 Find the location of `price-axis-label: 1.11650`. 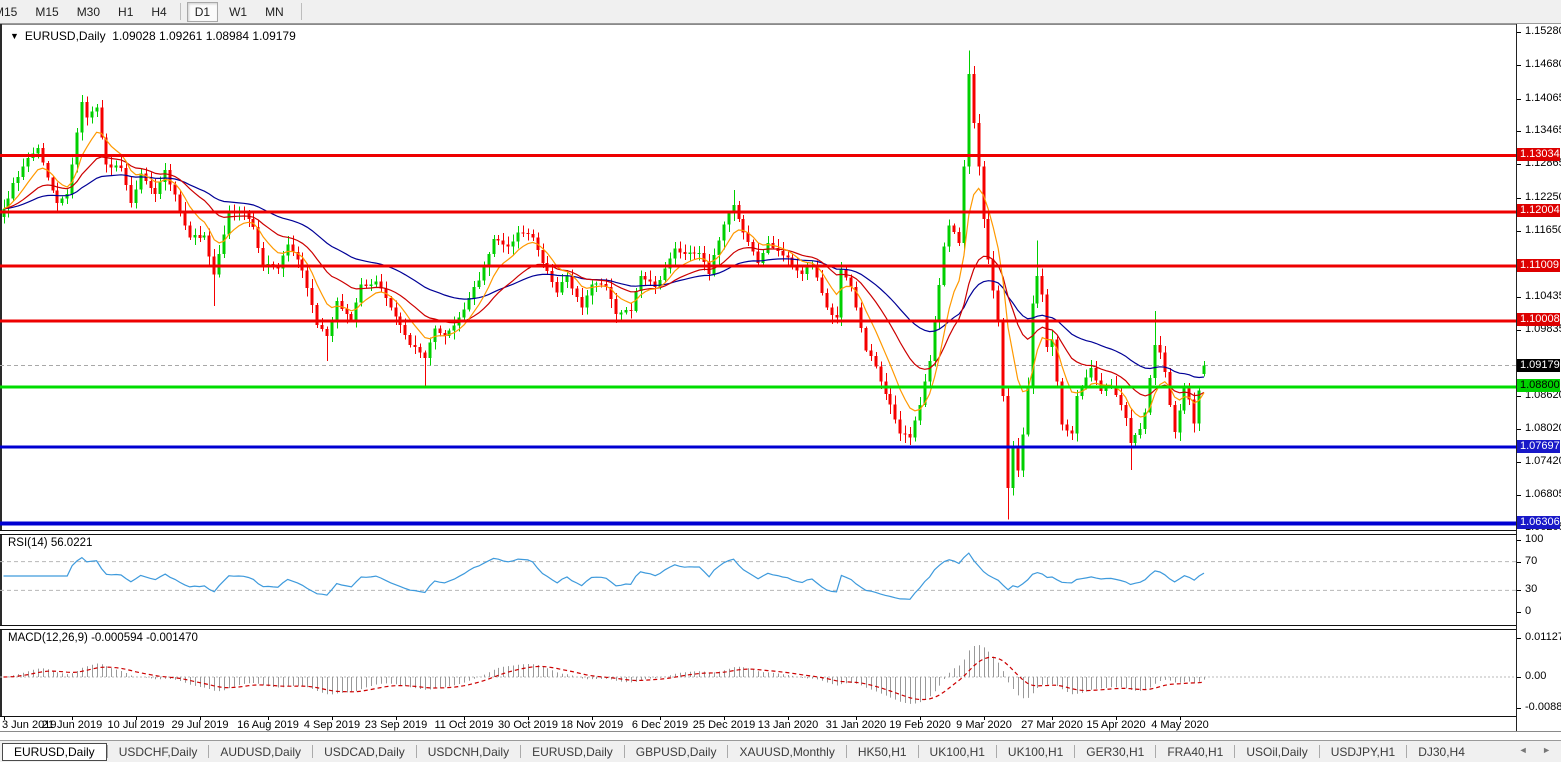

price-axis-label: 1.11650 is located at coordinates (1543, 230).